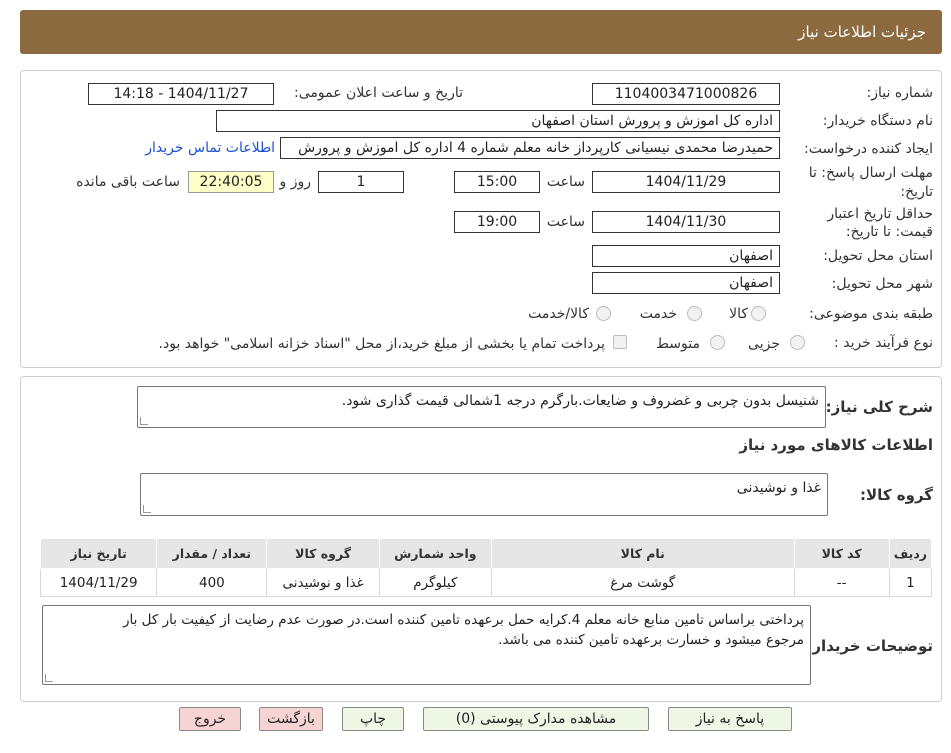 The width and height of the screenshot is (951, 753). I want to click on category-option-service: خدمت, so click(658, 314).